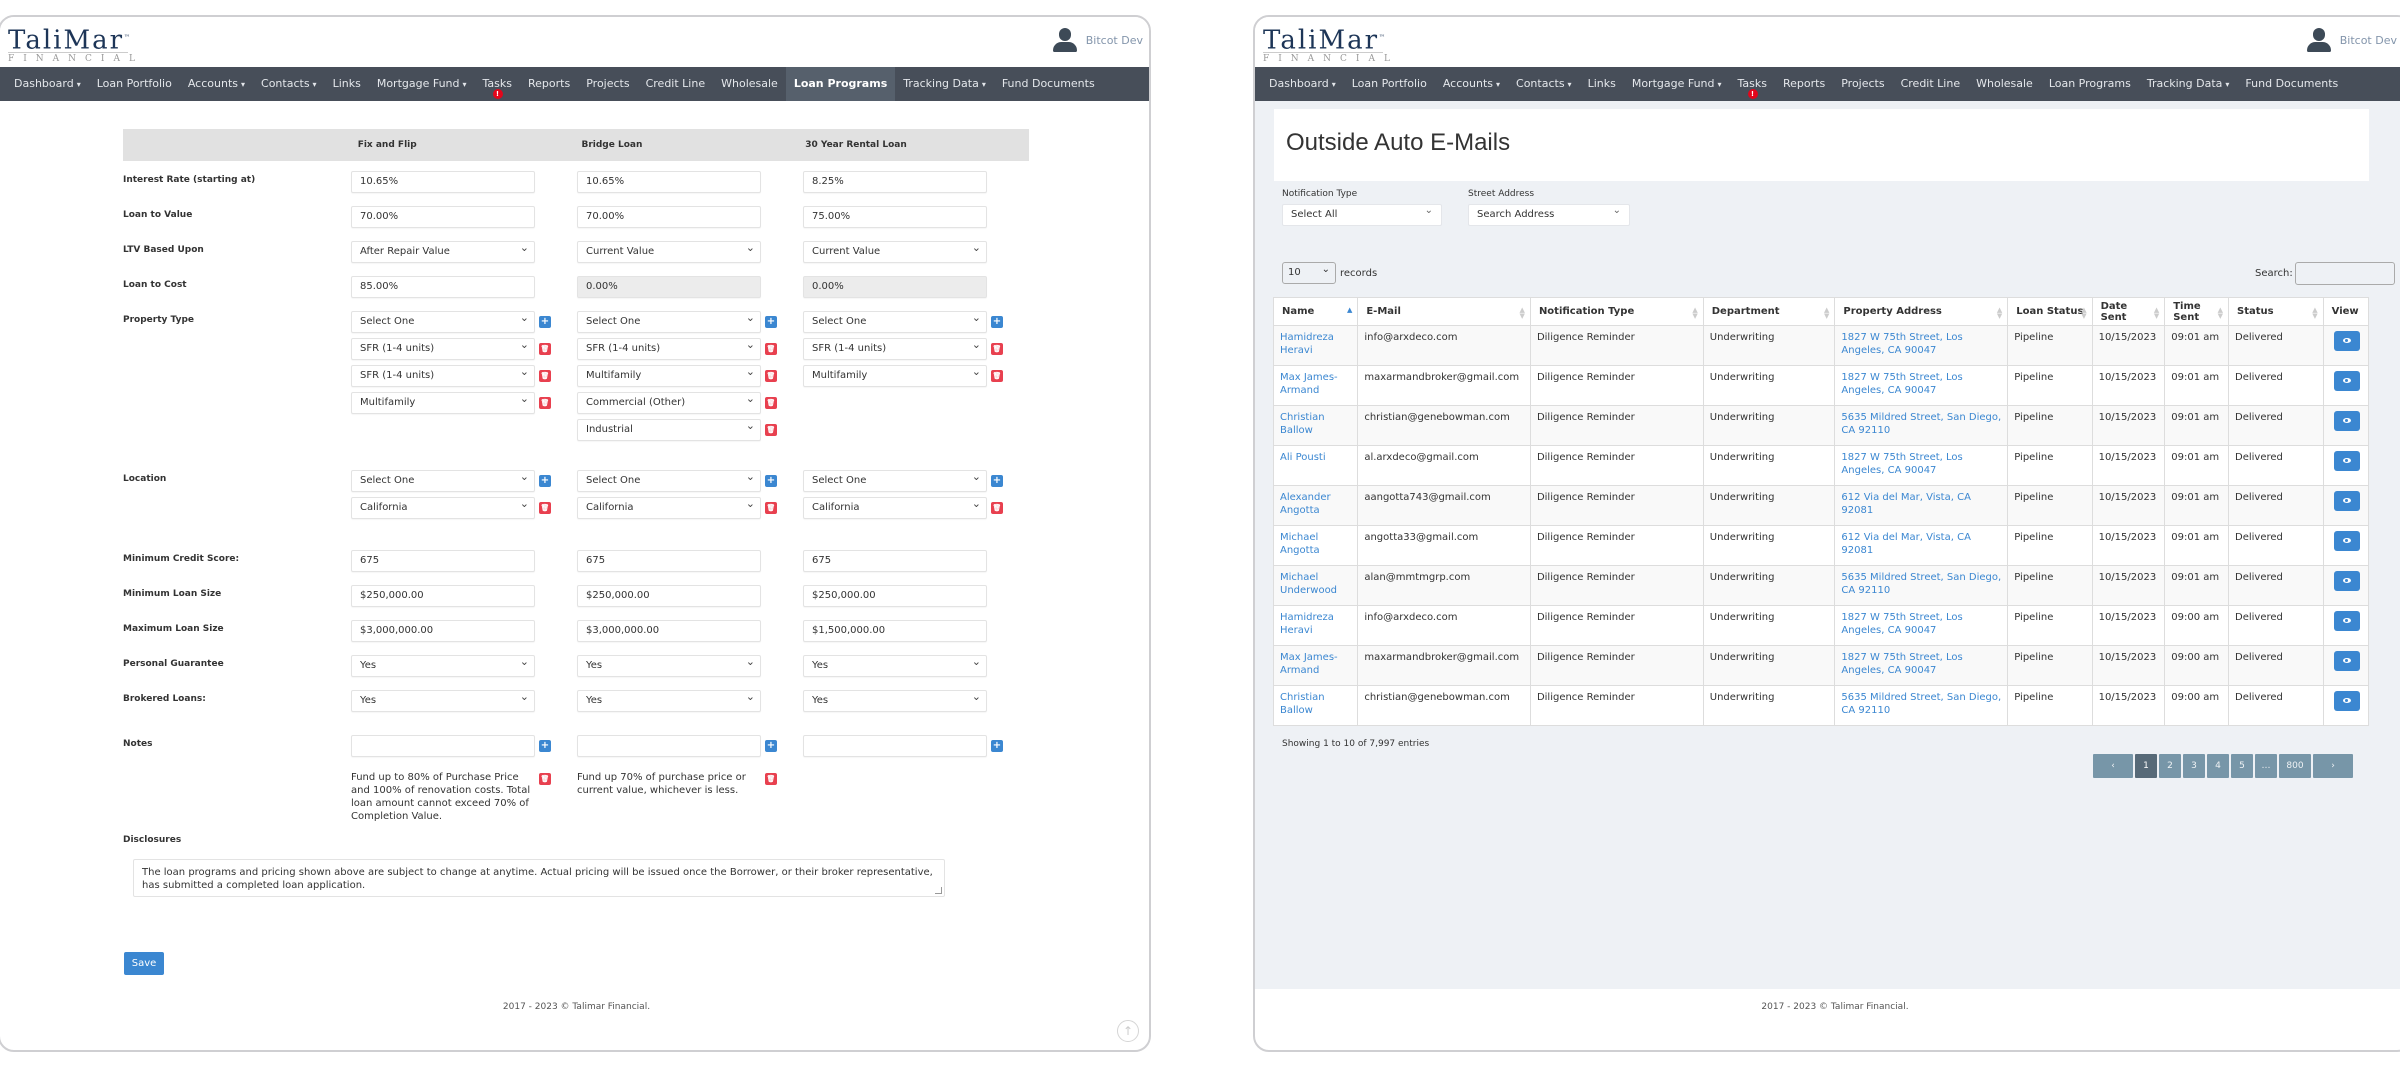  Describe the element at coordinates (2188, 84) in the screenshot. I see `nav-item-tracking-data: Tracking Data ▾` at that location.